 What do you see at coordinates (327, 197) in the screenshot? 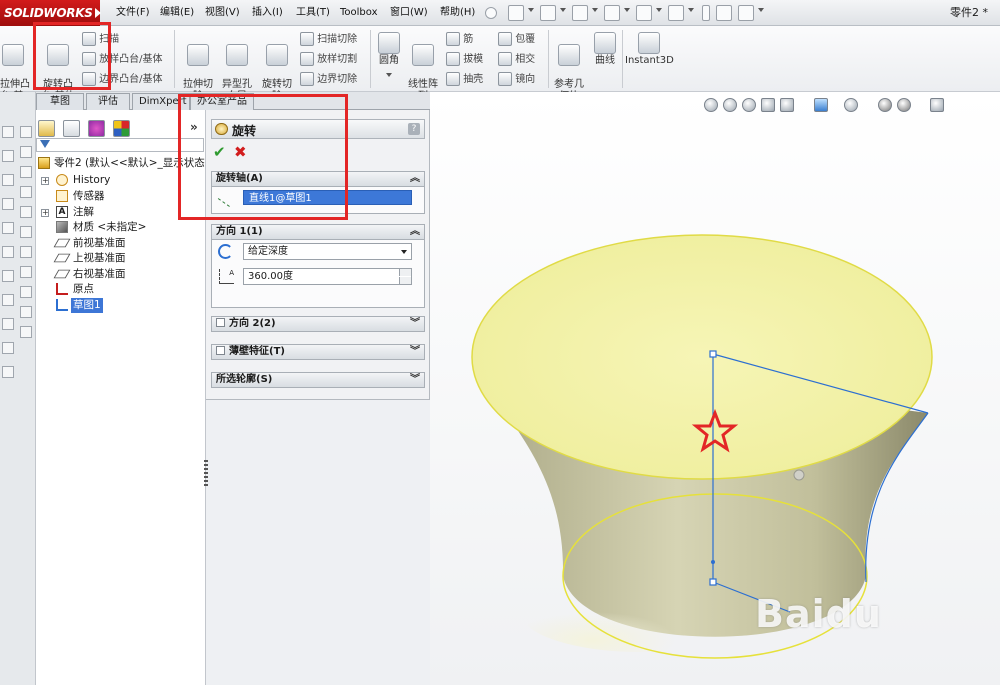
I see `axis-selection-field: 直线1@草图1` at bounding box center [327, 197].